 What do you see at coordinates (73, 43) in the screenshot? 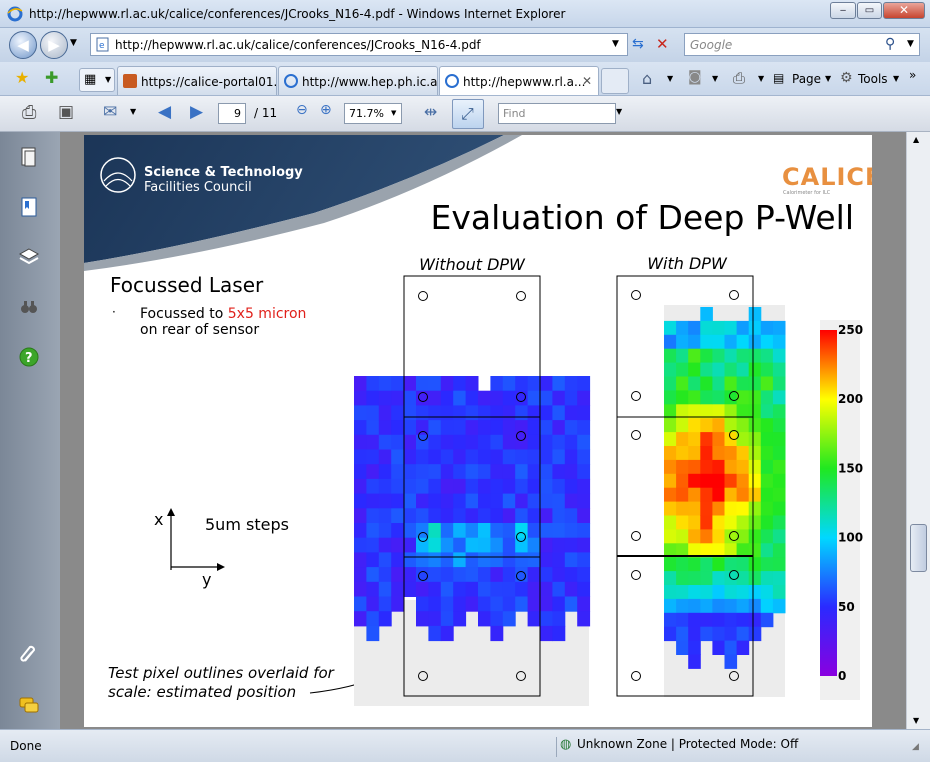
I see `recent-pages-dropdown-icon: ▼` at bounding box center [73, 43].